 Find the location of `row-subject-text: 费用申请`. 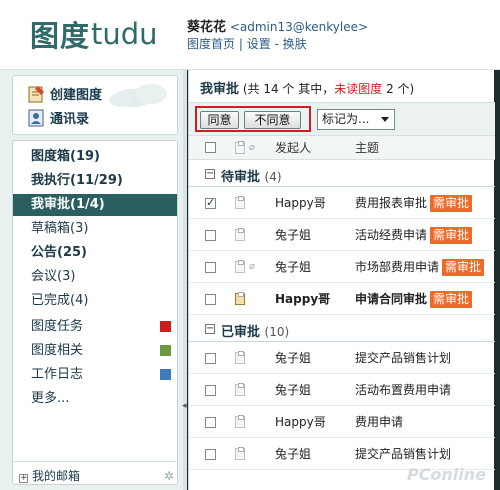

row-subject-text: 费用申请 is located at coordinates (379, 422).